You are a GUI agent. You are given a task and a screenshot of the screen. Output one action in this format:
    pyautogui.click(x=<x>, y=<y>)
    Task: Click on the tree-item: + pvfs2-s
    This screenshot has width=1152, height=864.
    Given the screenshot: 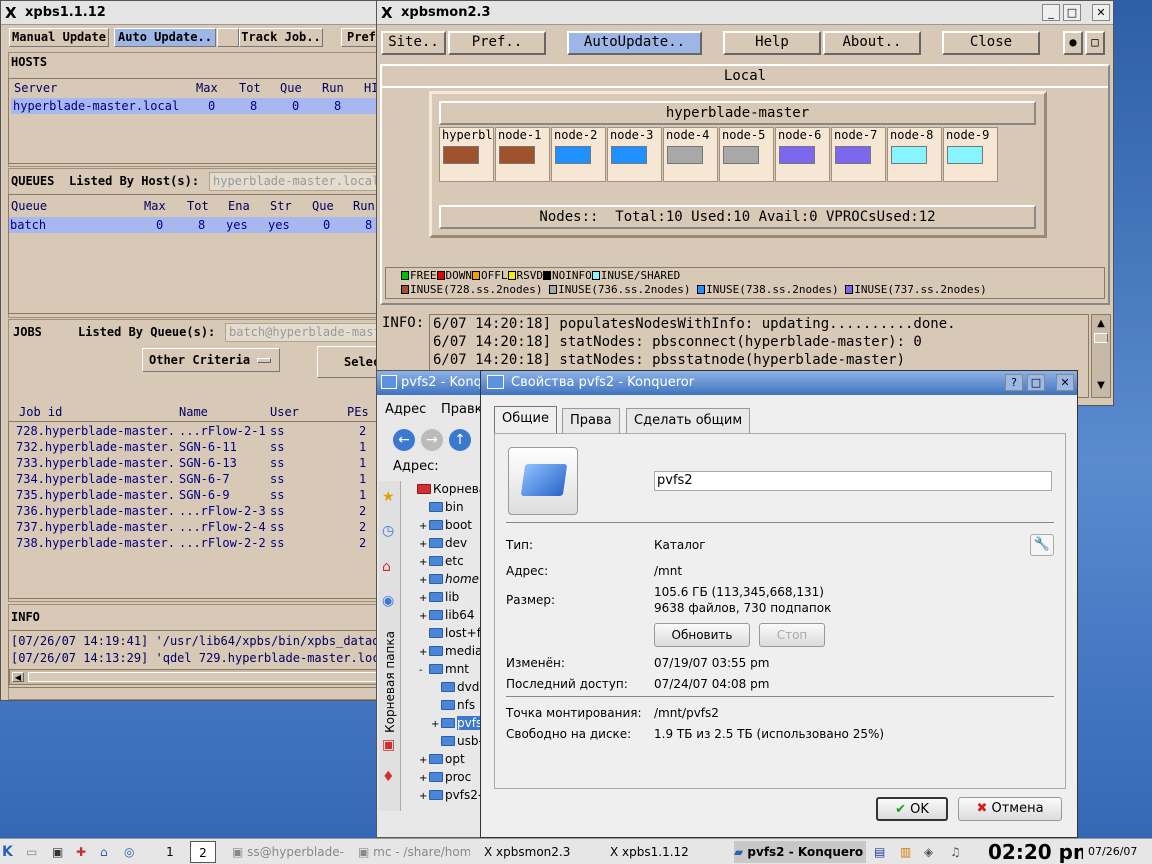 What is the action you would take?
    pyautogui.click(x=453, y=795)
    